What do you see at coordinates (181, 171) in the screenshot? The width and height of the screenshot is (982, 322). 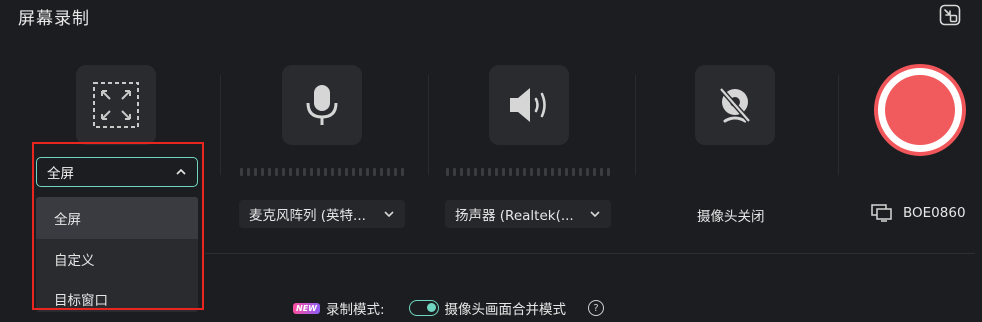 I see `chevron-up-icon` at bounding box center [181, 171].